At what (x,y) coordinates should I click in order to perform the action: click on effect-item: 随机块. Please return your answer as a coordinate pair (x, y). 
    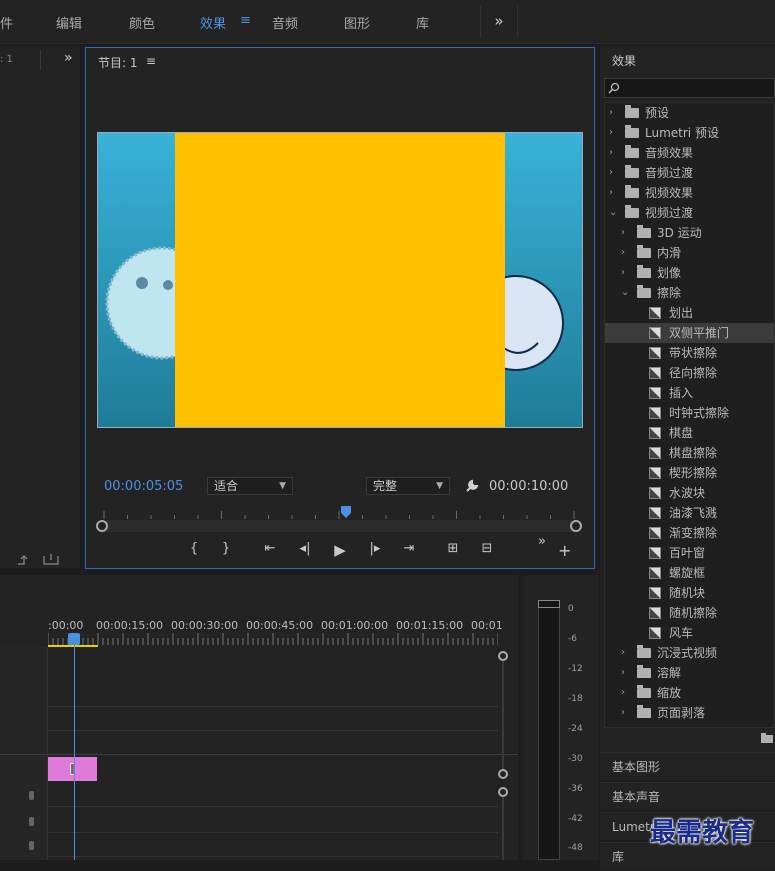
    Looking at the image, I should click on (689, 593).